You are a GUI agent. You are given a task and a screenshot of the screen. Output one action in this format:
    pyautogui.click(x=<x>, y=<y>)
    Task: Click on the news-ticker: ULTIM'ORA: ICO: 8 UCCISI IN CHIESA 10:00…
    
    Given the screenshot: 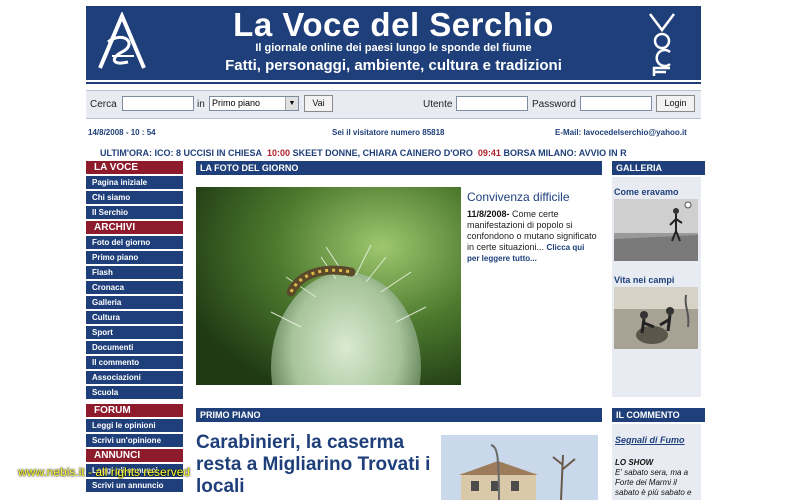 What is the action you would take?
    pyautogui.click(x=400, y=154)
    